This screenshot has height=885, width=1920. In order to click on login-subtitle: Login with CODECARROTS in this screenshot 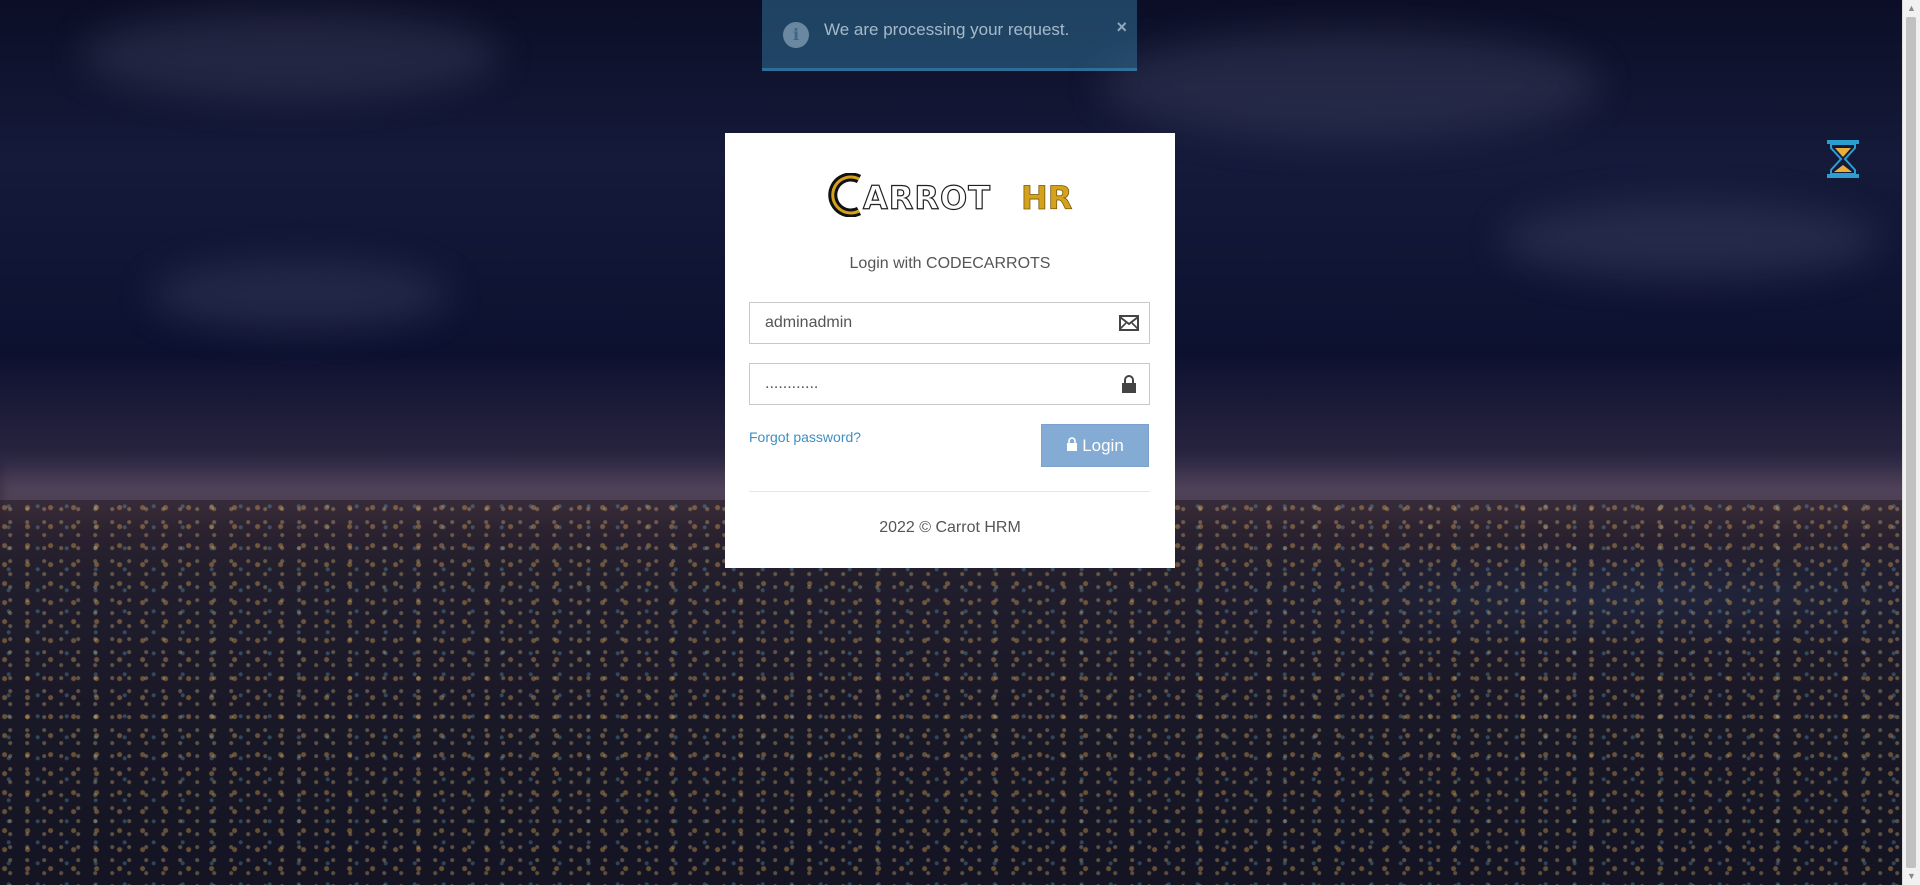, I will do `click(950, 263)`.